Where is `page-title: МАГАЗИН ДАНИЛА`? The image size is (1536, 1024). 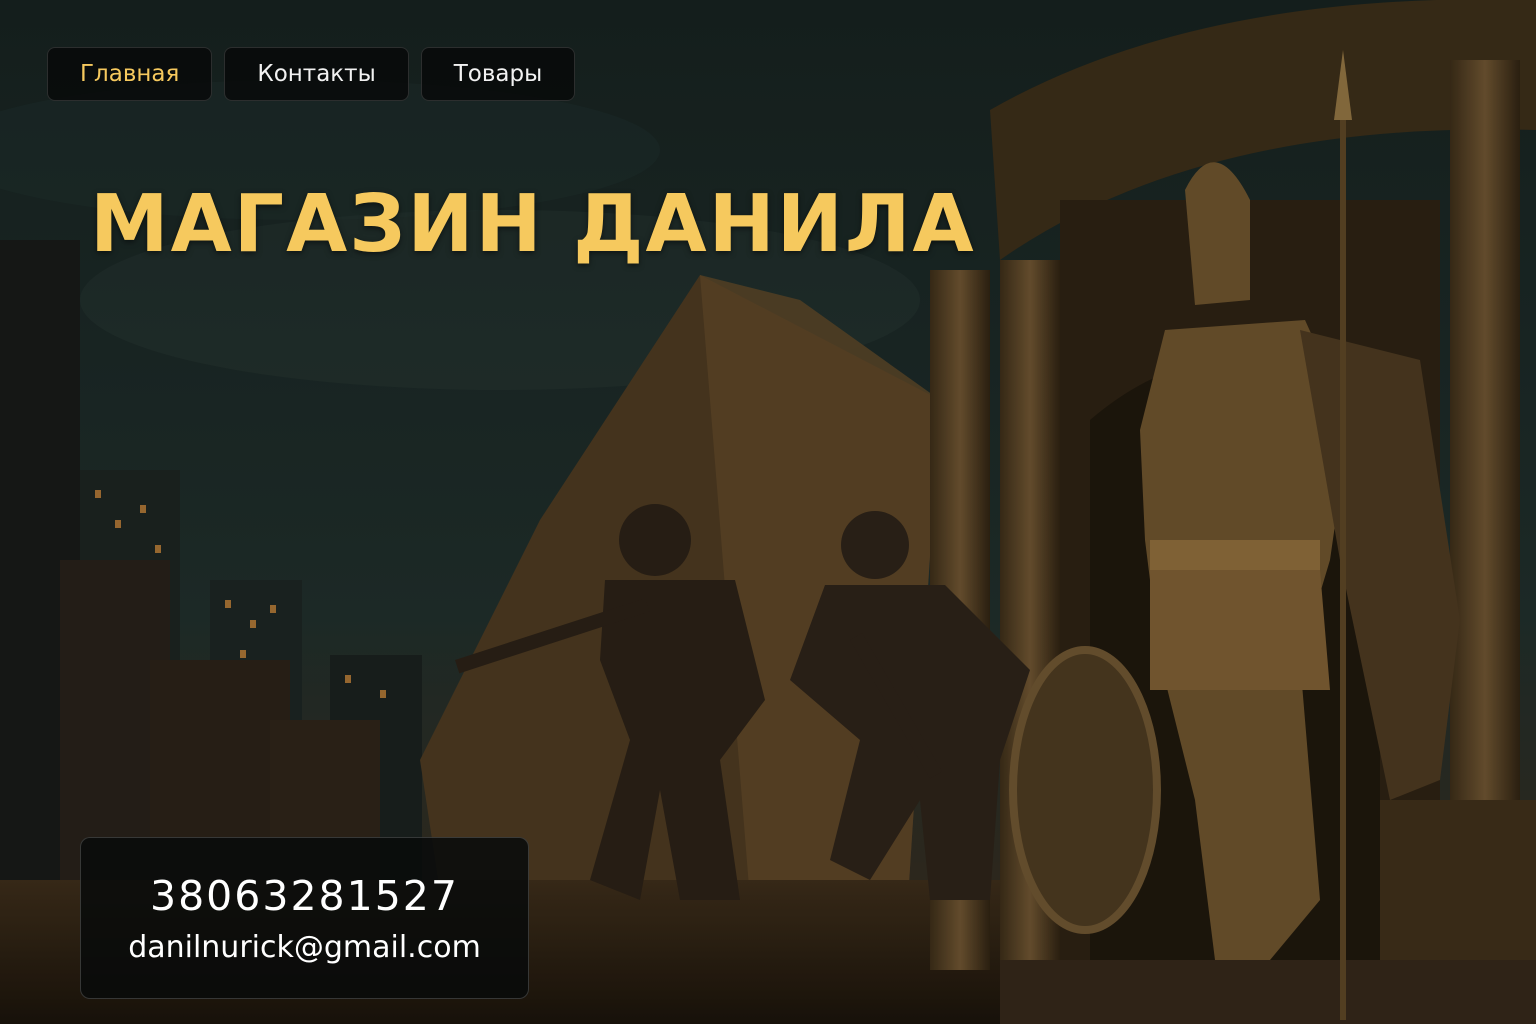
page-title: МАГАЗИН ДАНИЛА is located at coordinates (533, 224).